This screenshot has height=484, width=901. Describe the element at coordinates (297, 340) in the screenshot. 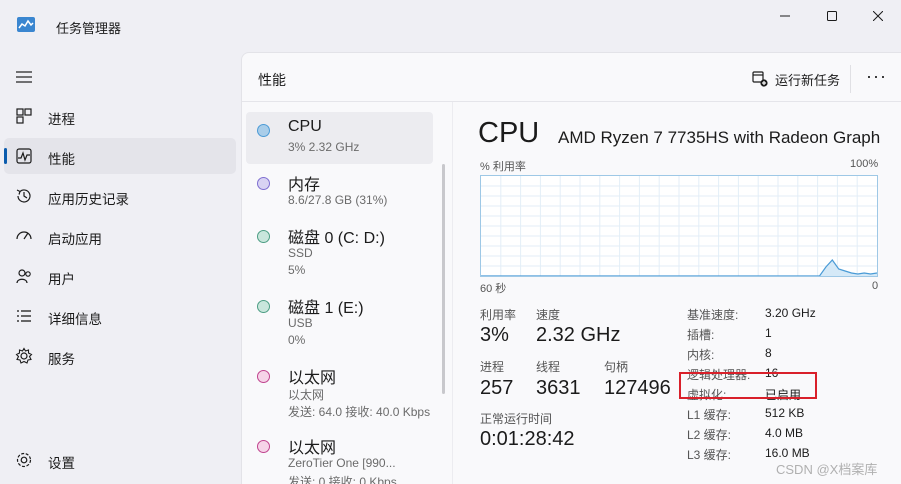

I see `device-detail: 0%` at that location.